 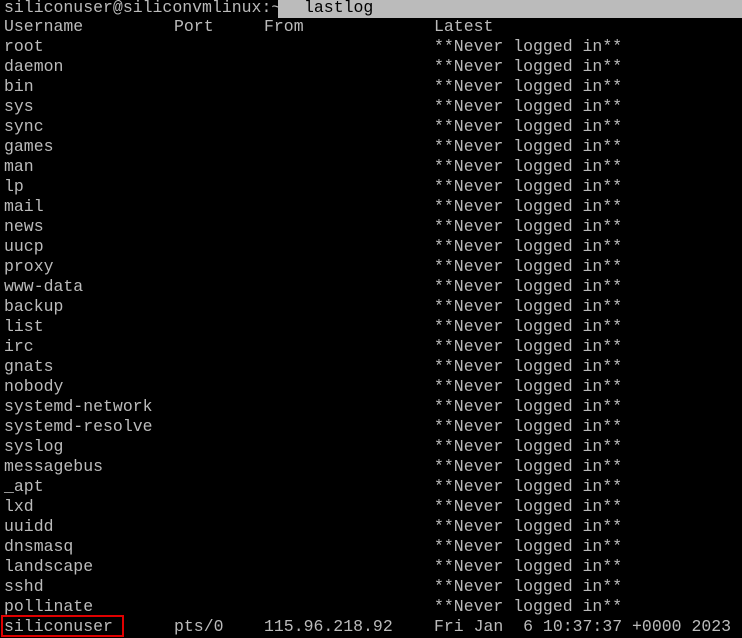 I want to click on table-row: bin **Never logged in**, so click(x=373, y=87).